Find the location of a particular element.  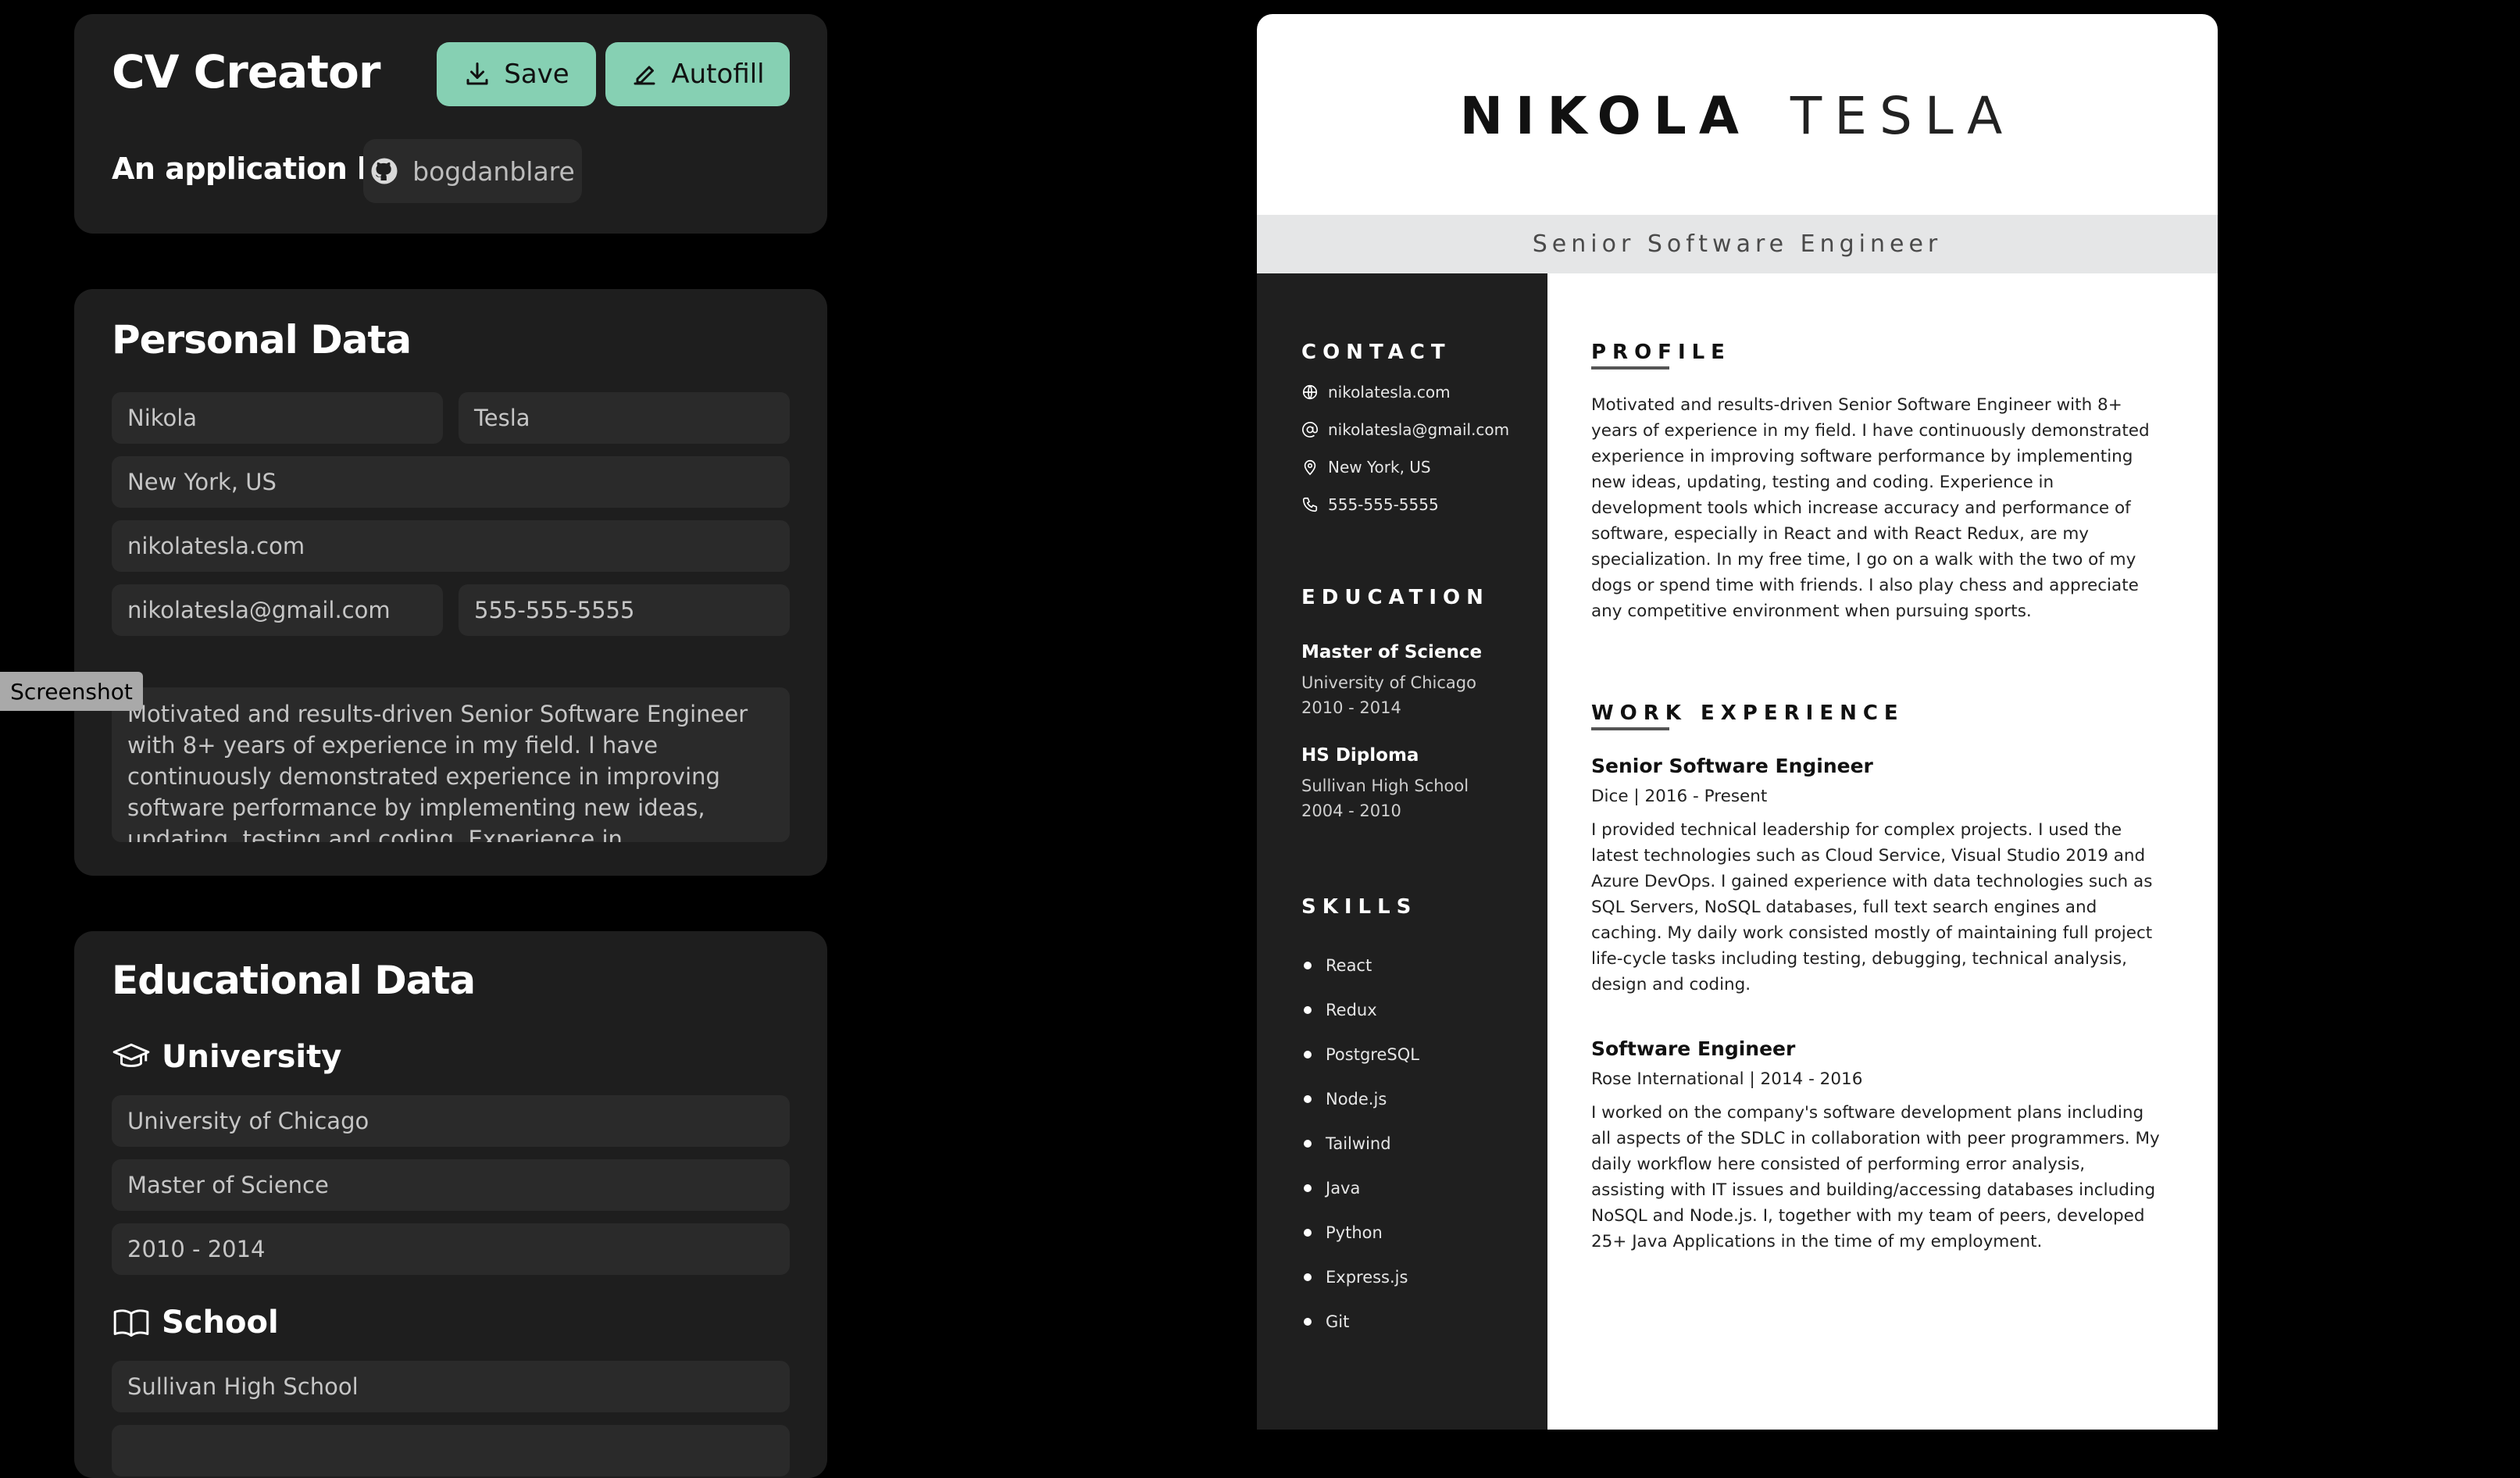

skill-label: Redux is located at coordinates (1351, 1010).